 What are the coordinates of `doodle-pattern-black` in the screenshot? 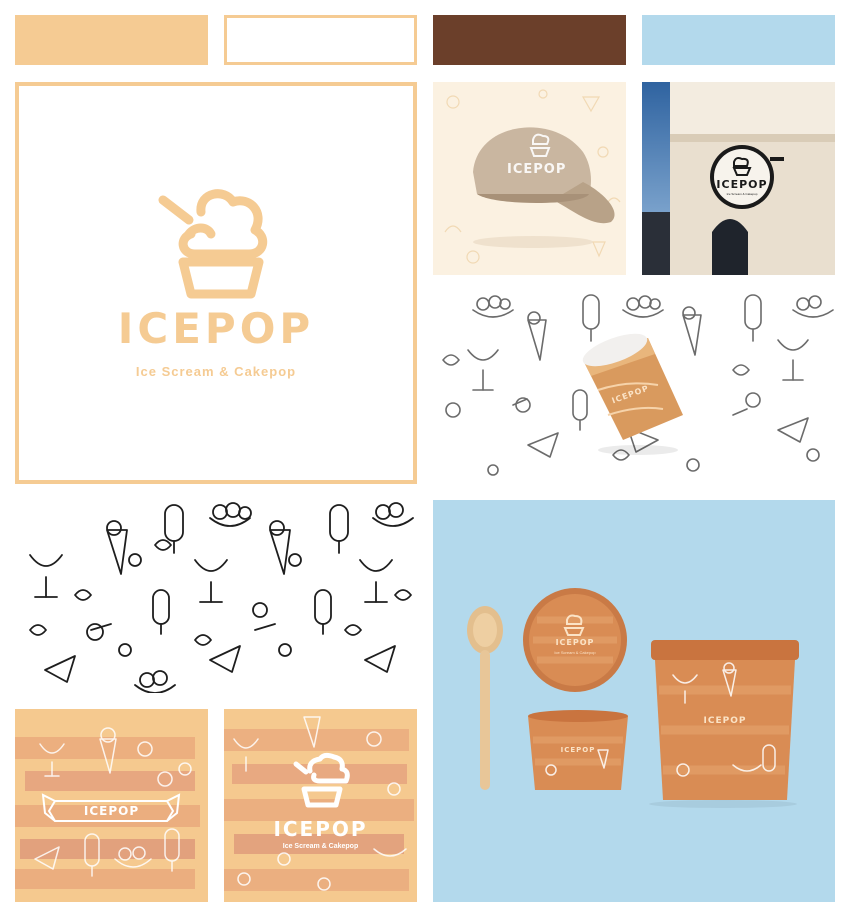 It's located at (221, 597).